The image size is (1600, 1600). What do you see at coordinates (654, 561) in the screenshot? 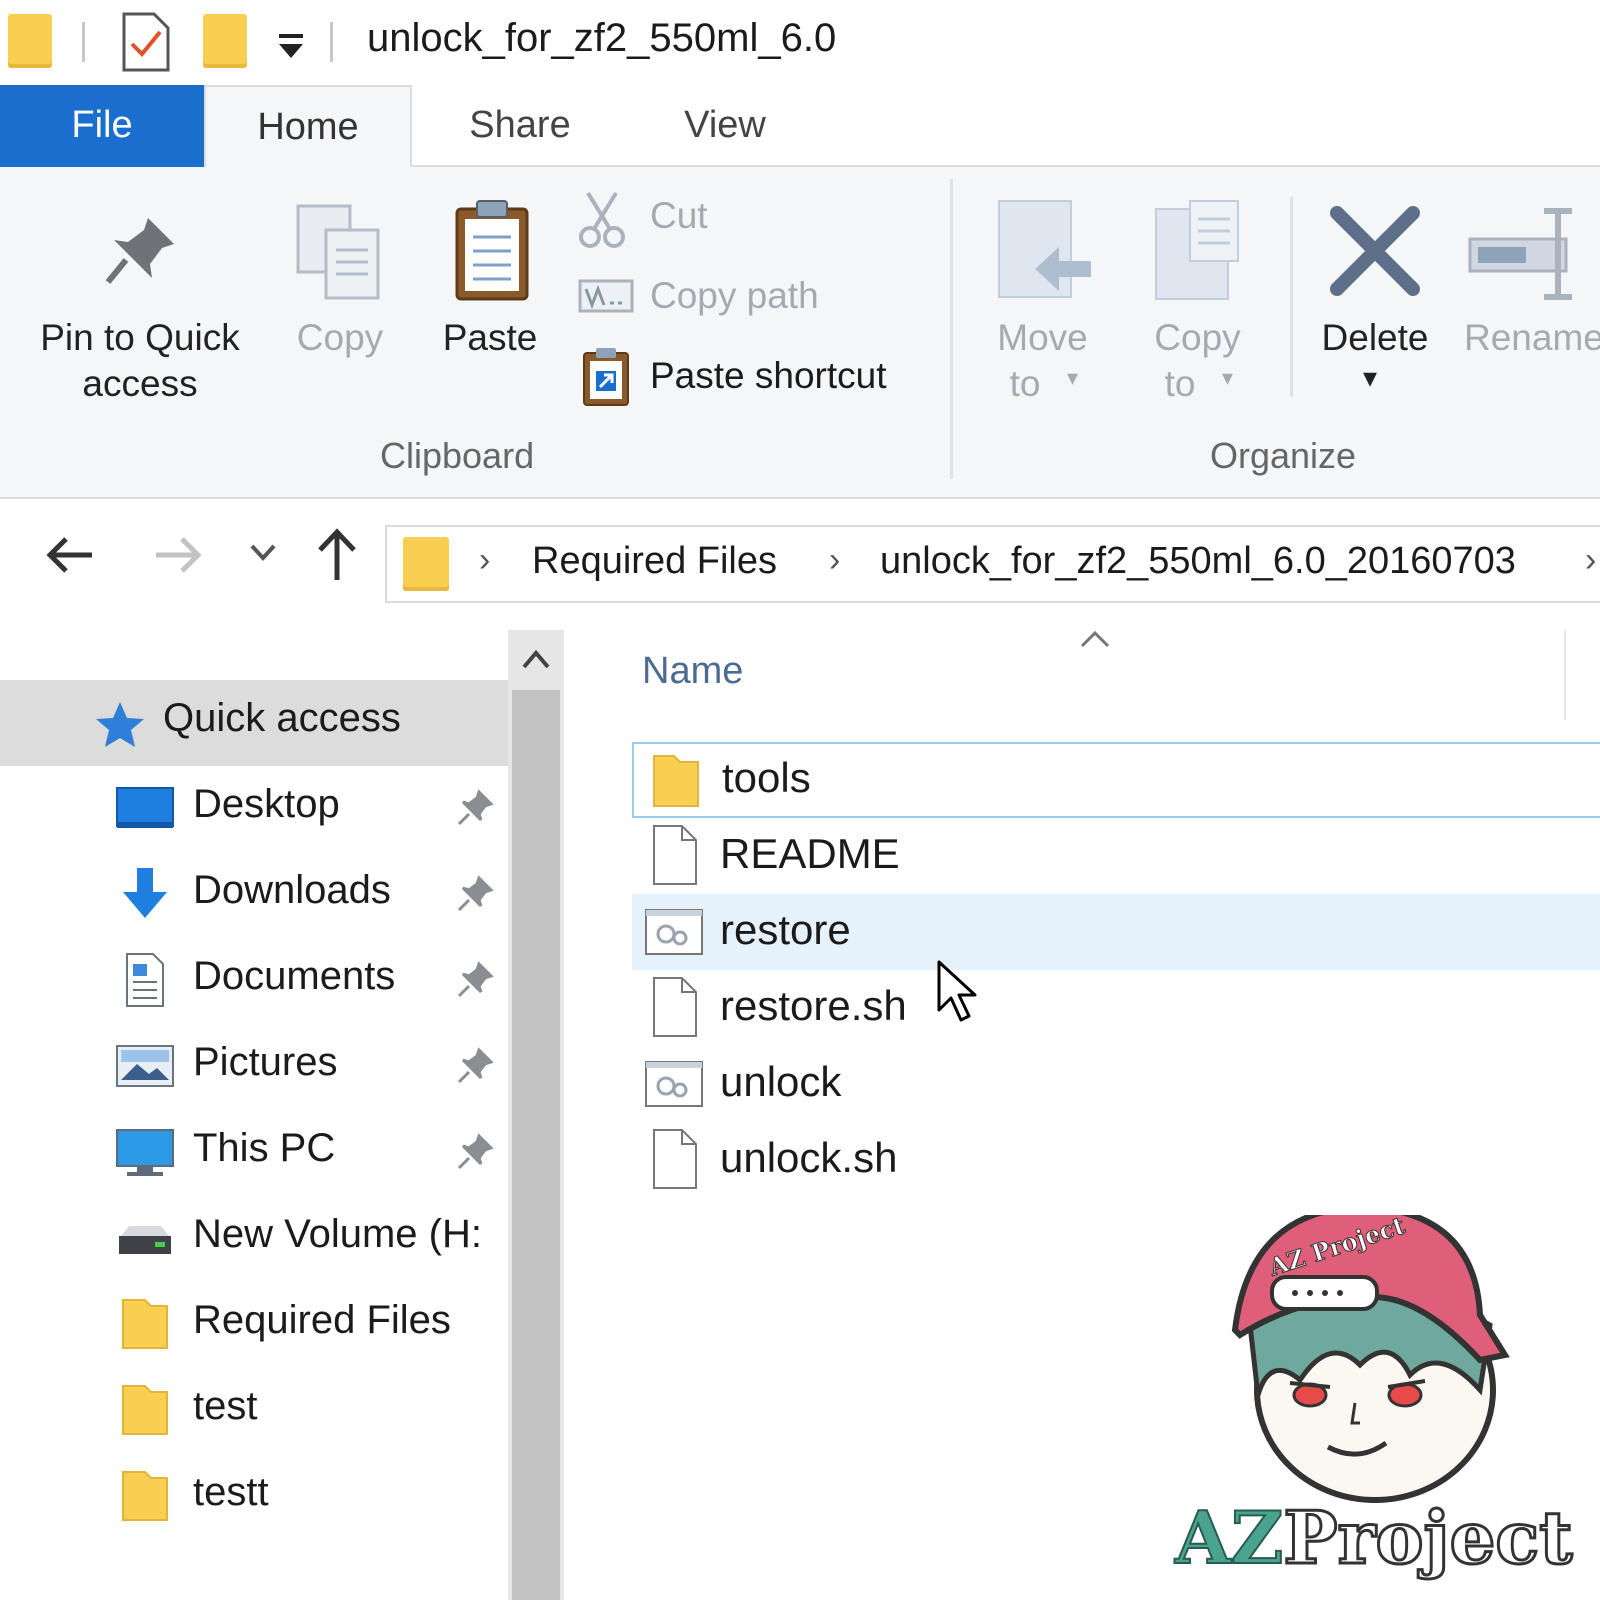
I see `breadcrumb-required-files: Required Files` at bounding box center [654, 561].